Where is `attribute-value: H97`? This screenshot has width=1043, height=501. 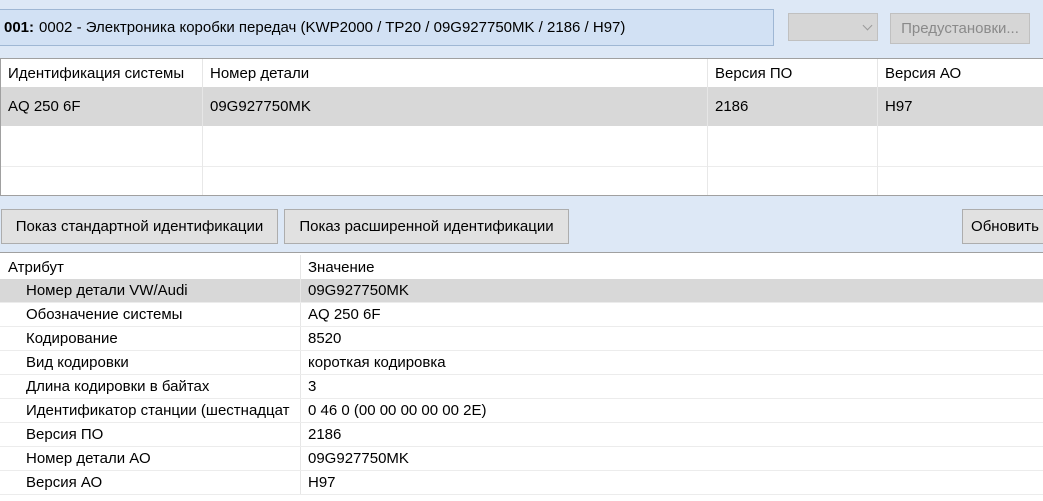 attribute-value: H97 is located at coordinates (322, 482).